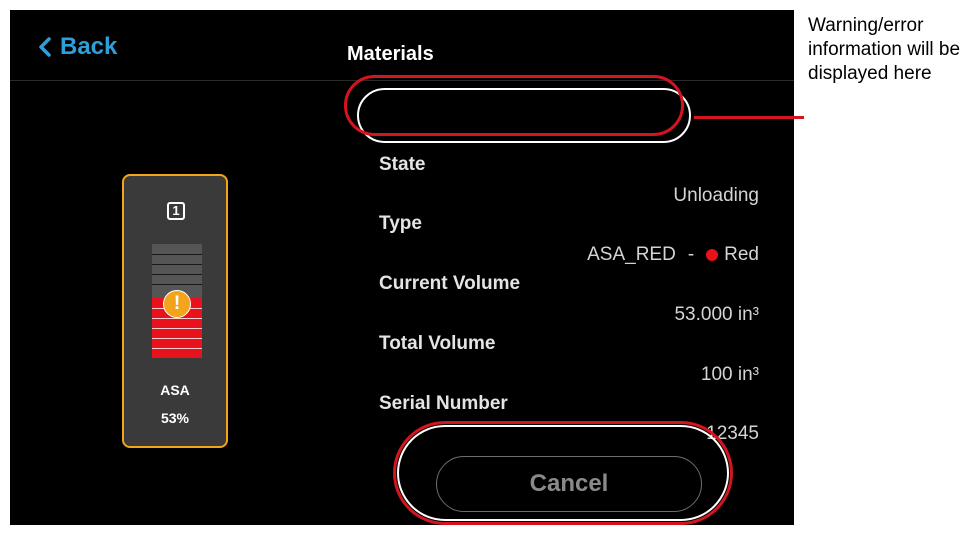 The height and width of the screenshot is (534, 980). I want to click on type-label: Type, so click(400, 223).